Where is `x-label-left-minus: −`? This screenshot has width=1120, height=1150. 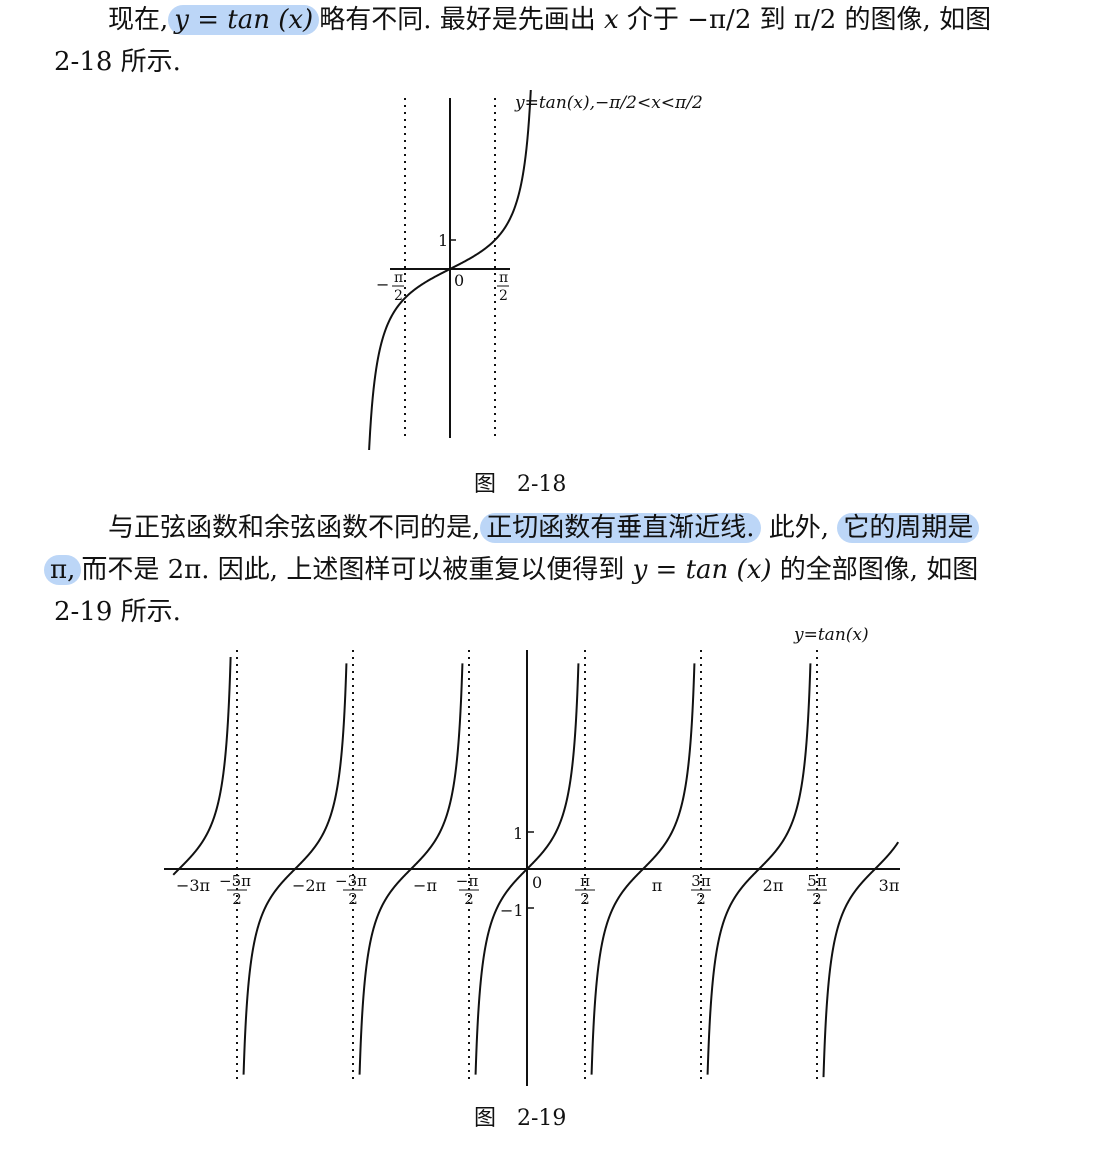
x-label-left-minus: − is located at coordinates (382, 284).